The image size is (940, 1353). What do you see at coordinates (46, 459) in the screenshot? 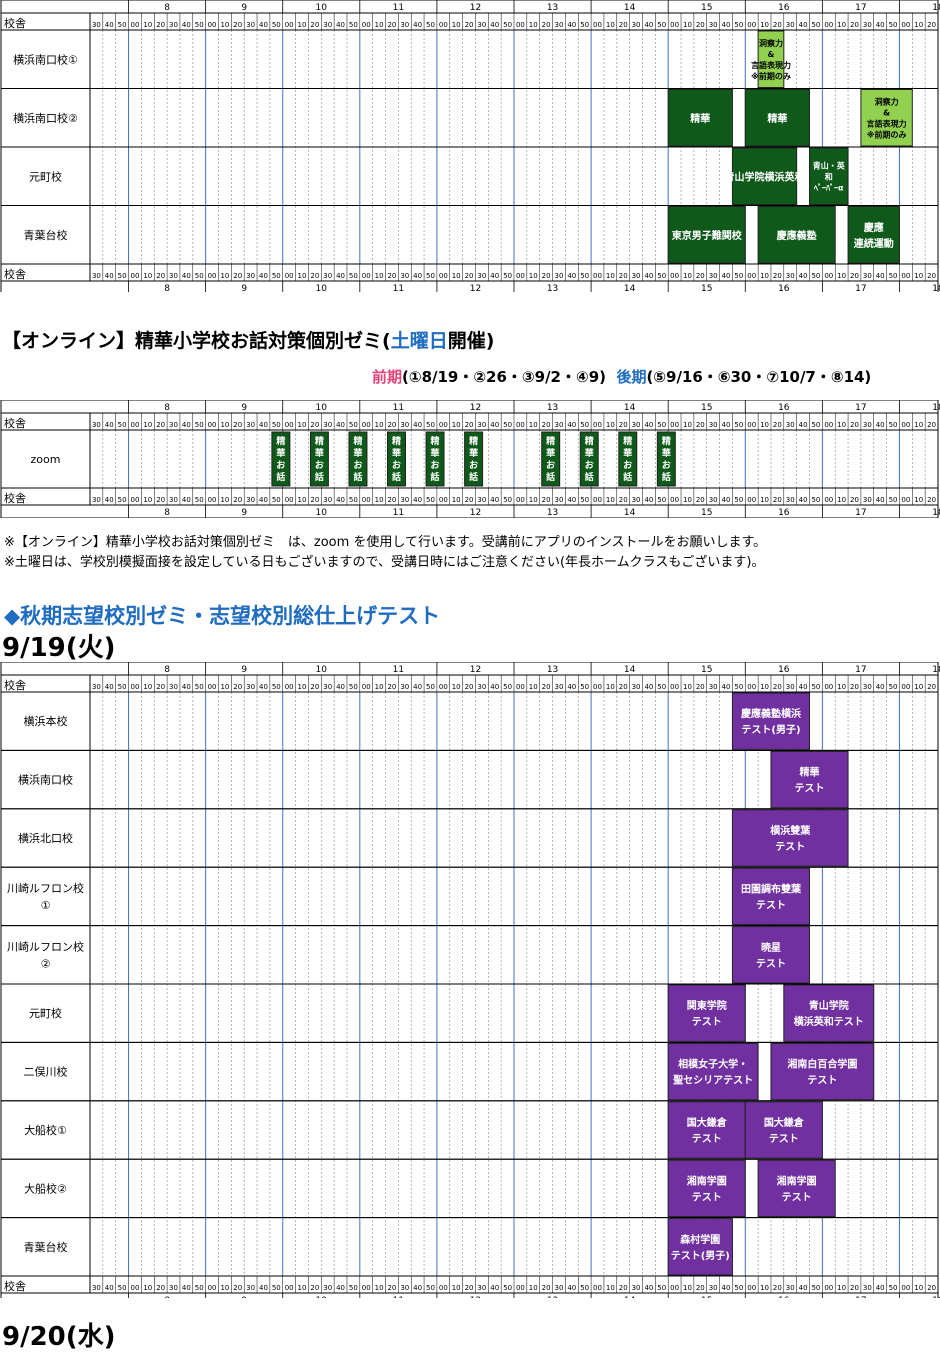
I see `online-row-label: zoom` at bounding box center [46, 459].